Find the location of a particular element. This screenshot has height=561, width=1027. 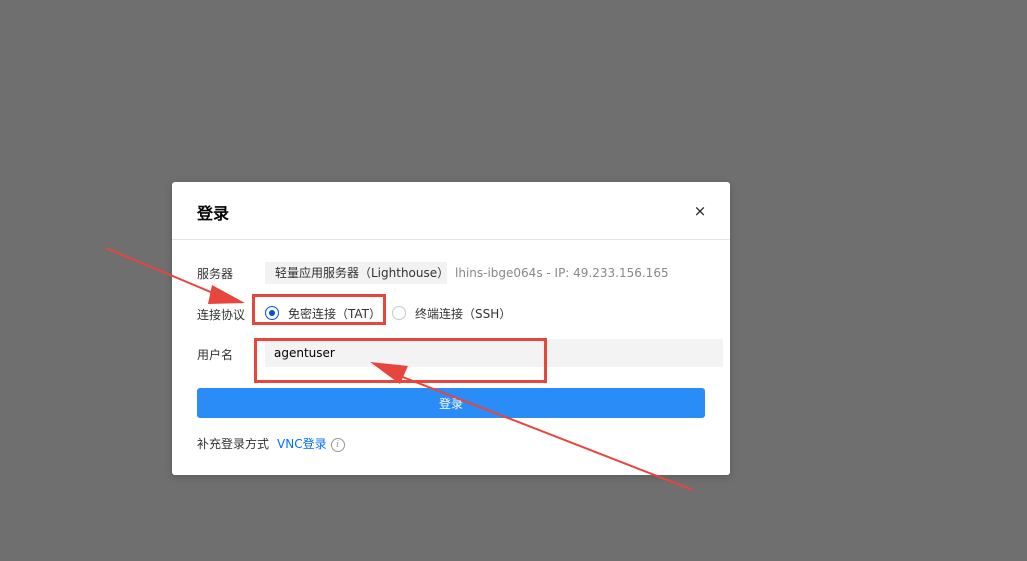

extra-login-row: 补充登录方式 VNC登录 i is located at coordinates (271, 444).